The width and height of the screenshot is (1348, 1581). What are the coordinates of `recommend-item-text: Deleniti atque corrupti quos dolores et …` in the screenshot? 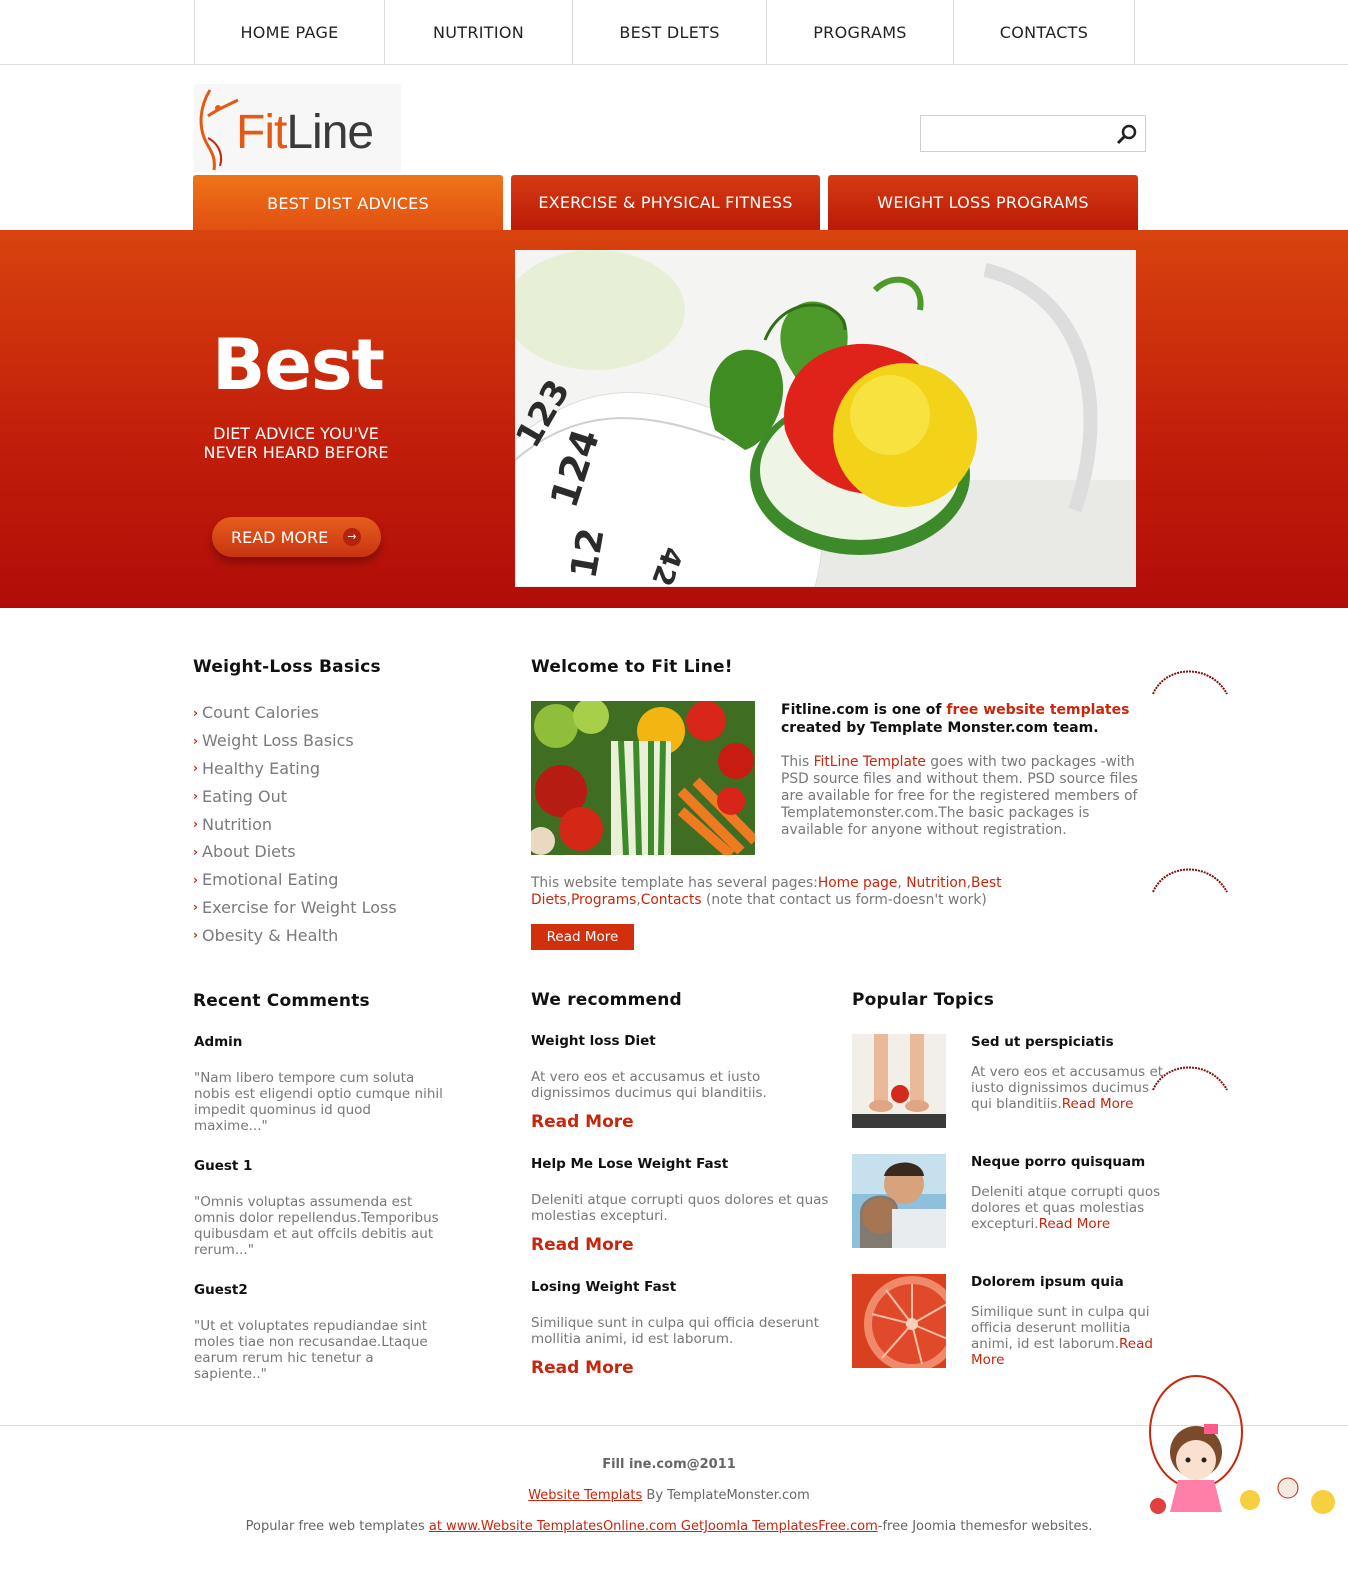 It's located at (680, 1208).